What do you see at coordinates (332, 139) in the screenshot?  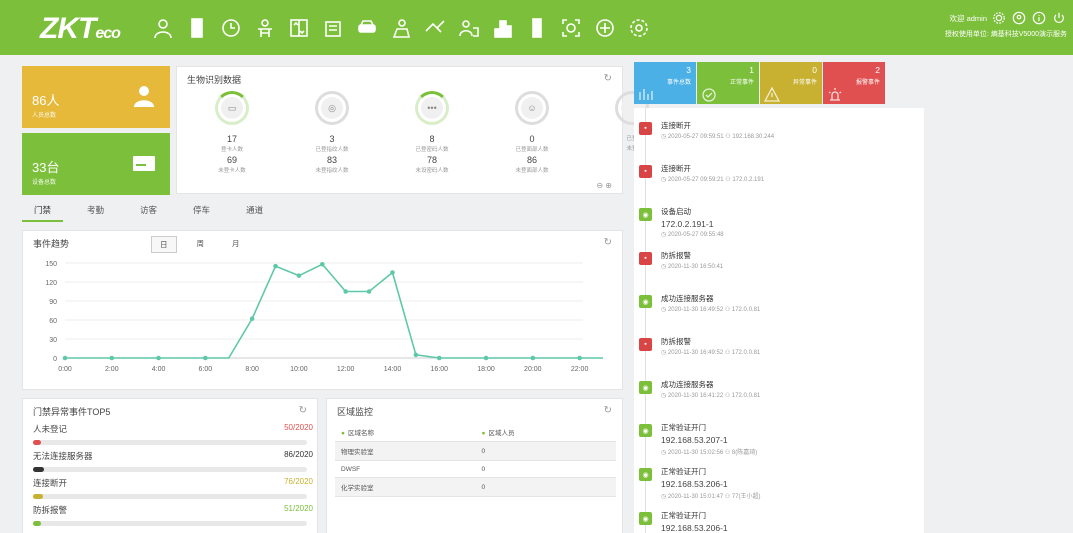 I see `biometric-value: 3` at bounding box center [332, 139].